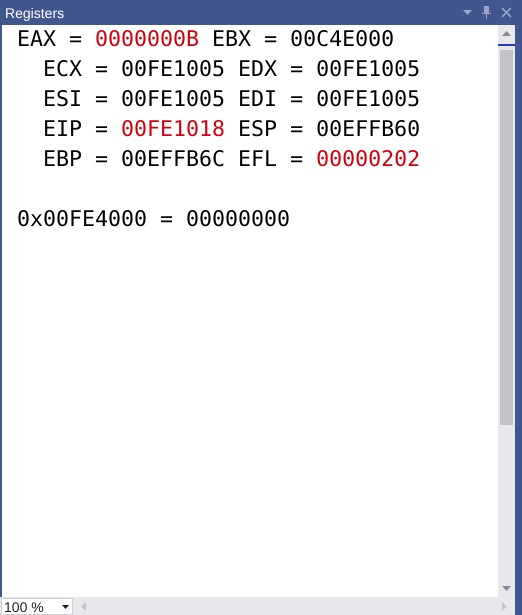 The height and width of the screenshot is (615, 522). I want to click on memory-value: 00000000, so click(238, 220).